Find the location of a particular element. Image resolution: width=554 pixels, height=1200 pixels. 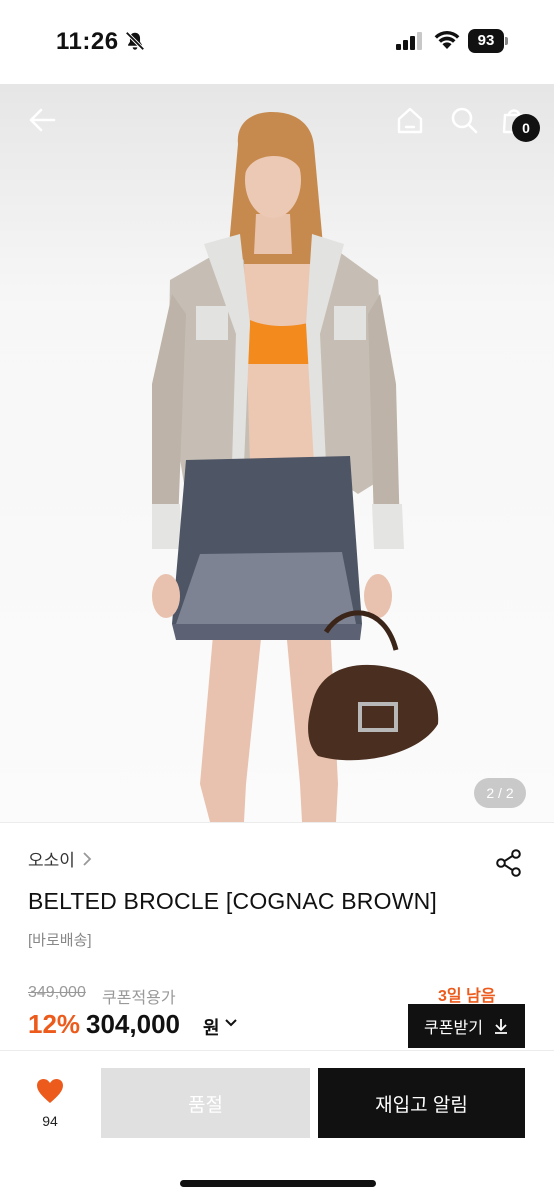

currency-label: 원 is located at coordinates (211, 1028).